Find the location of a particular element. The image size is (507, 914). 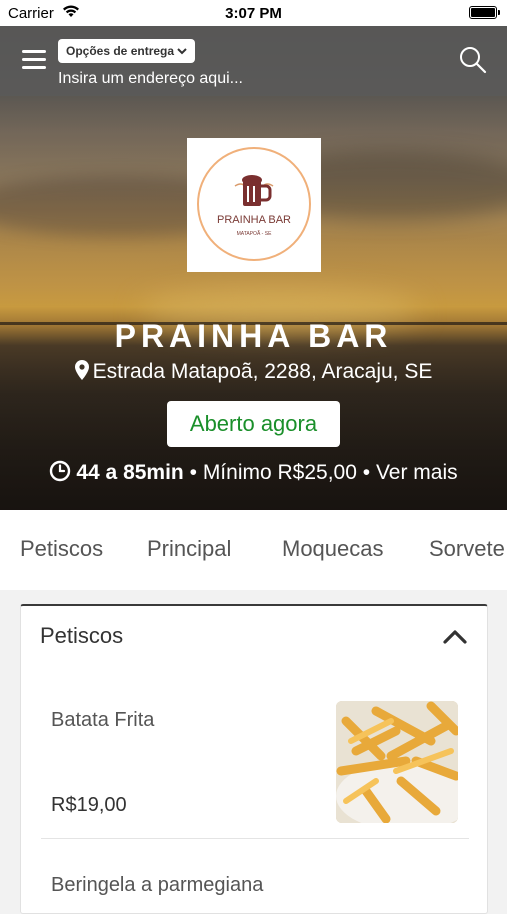

store-address: Estrada Matapoã, 2288, Aracaju, SE is located at coordinates (253, 372).